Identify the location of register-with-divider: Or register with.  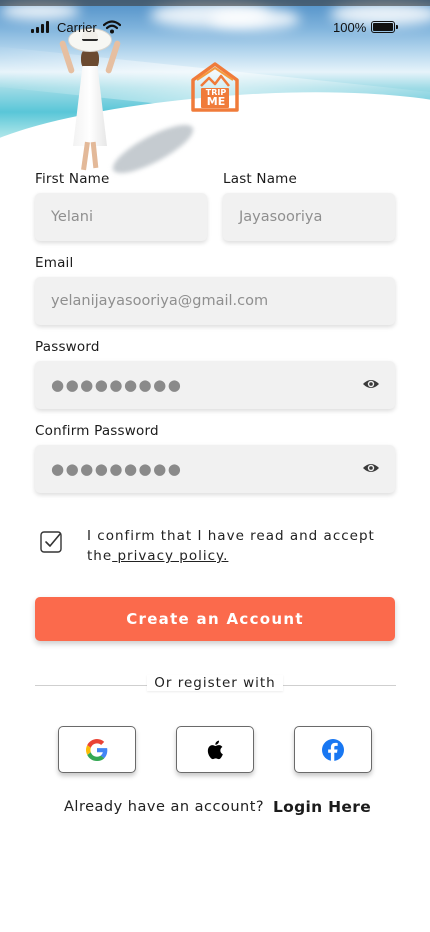
(215, 683).